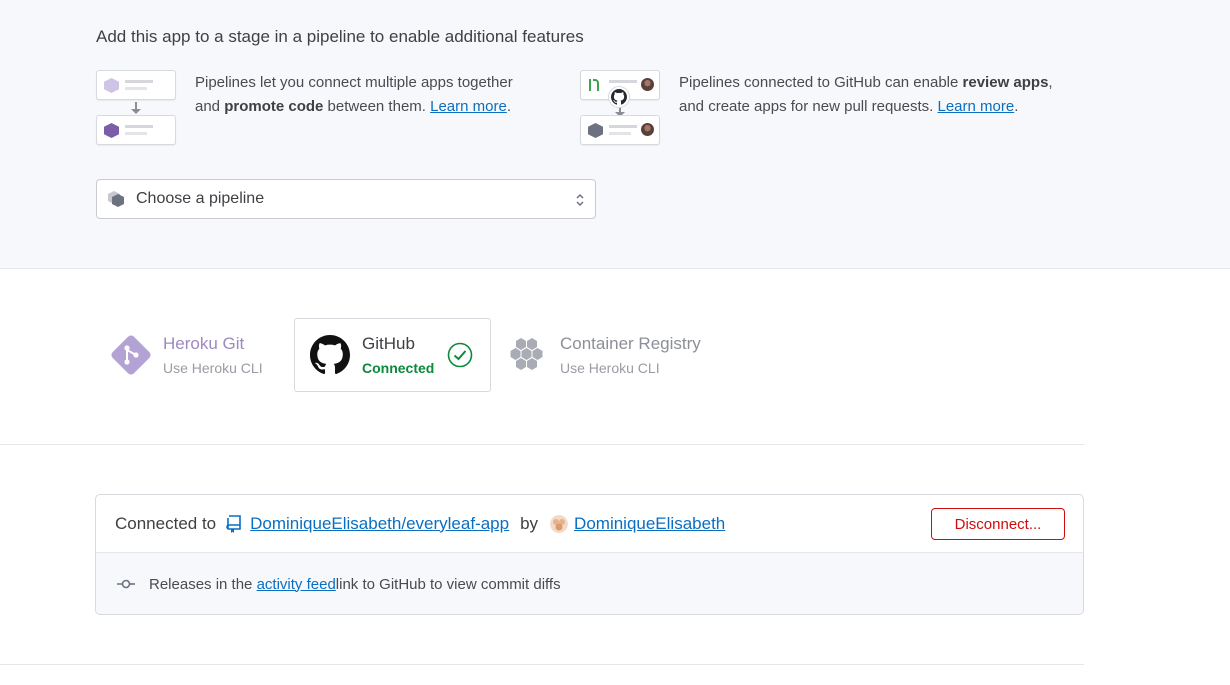  I want to click on activity-feed-link: activity feed, so click(296, 584).